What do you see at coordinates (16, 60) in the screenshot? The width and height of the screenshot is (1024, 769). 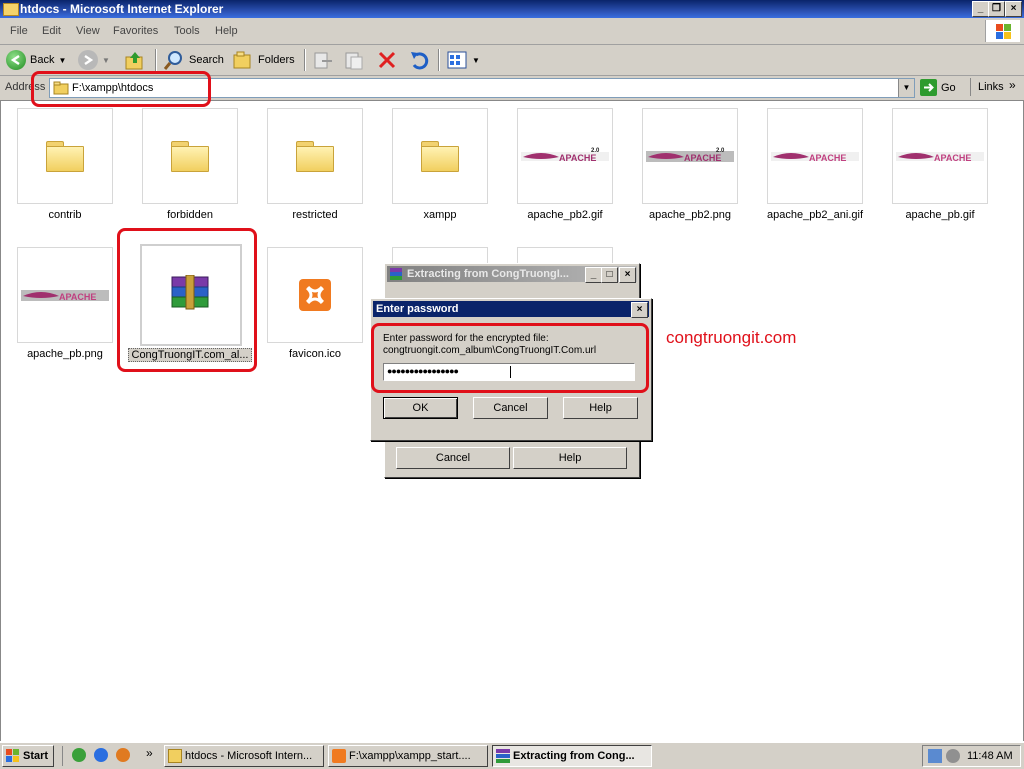 I see `back-arrow-icon` at bounding box center [16, 60].